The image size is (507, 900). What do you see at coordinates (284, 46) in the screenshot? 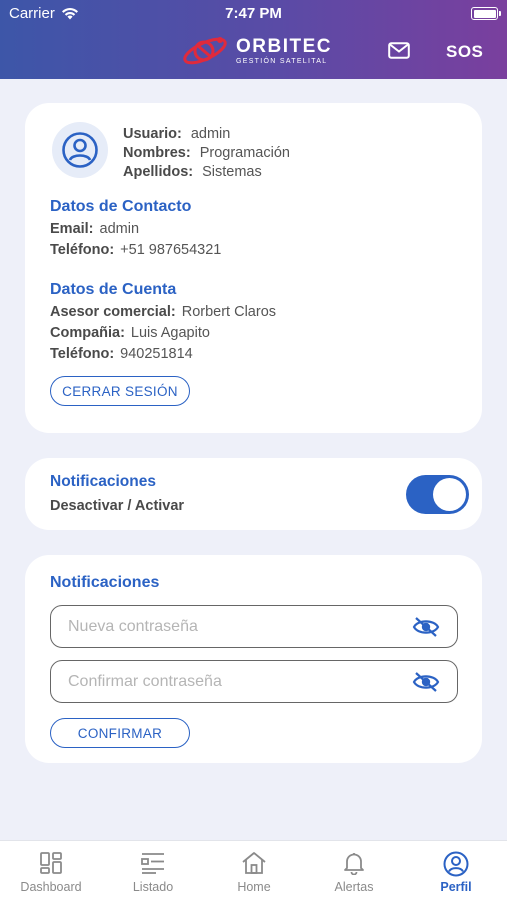
I see `brand-name: ORBITEC` at bounding box center [284, 46].